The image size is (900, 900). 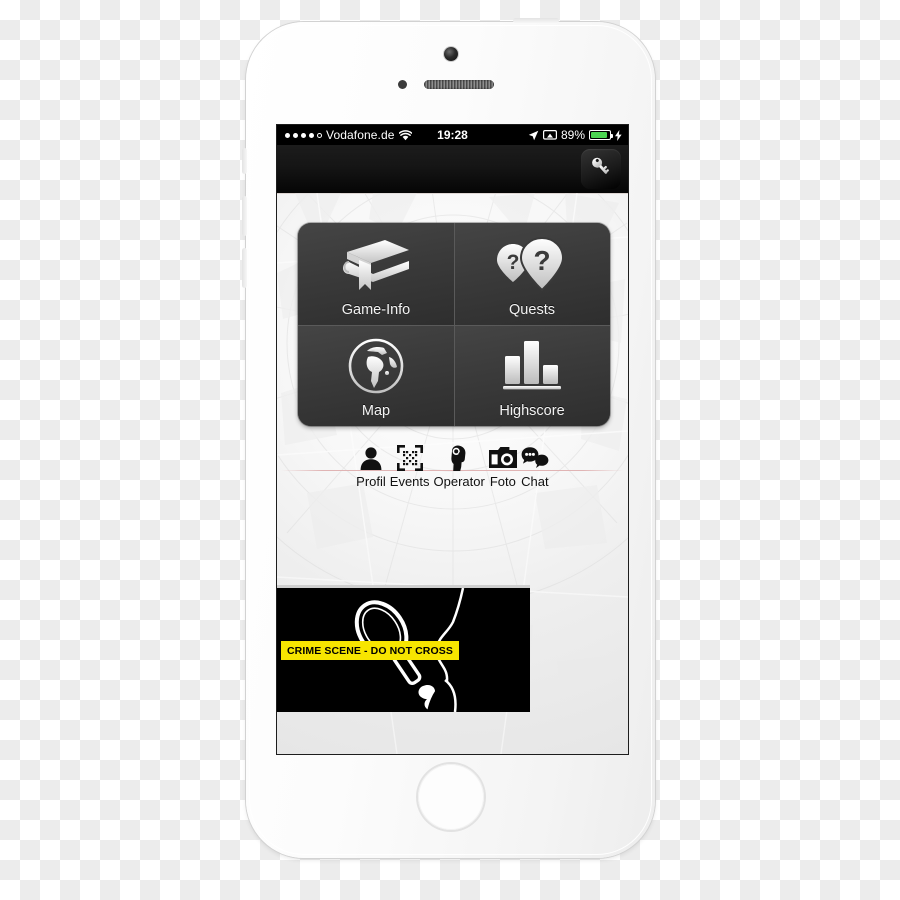 I want to click on key-button, so click(x=601, y=169).